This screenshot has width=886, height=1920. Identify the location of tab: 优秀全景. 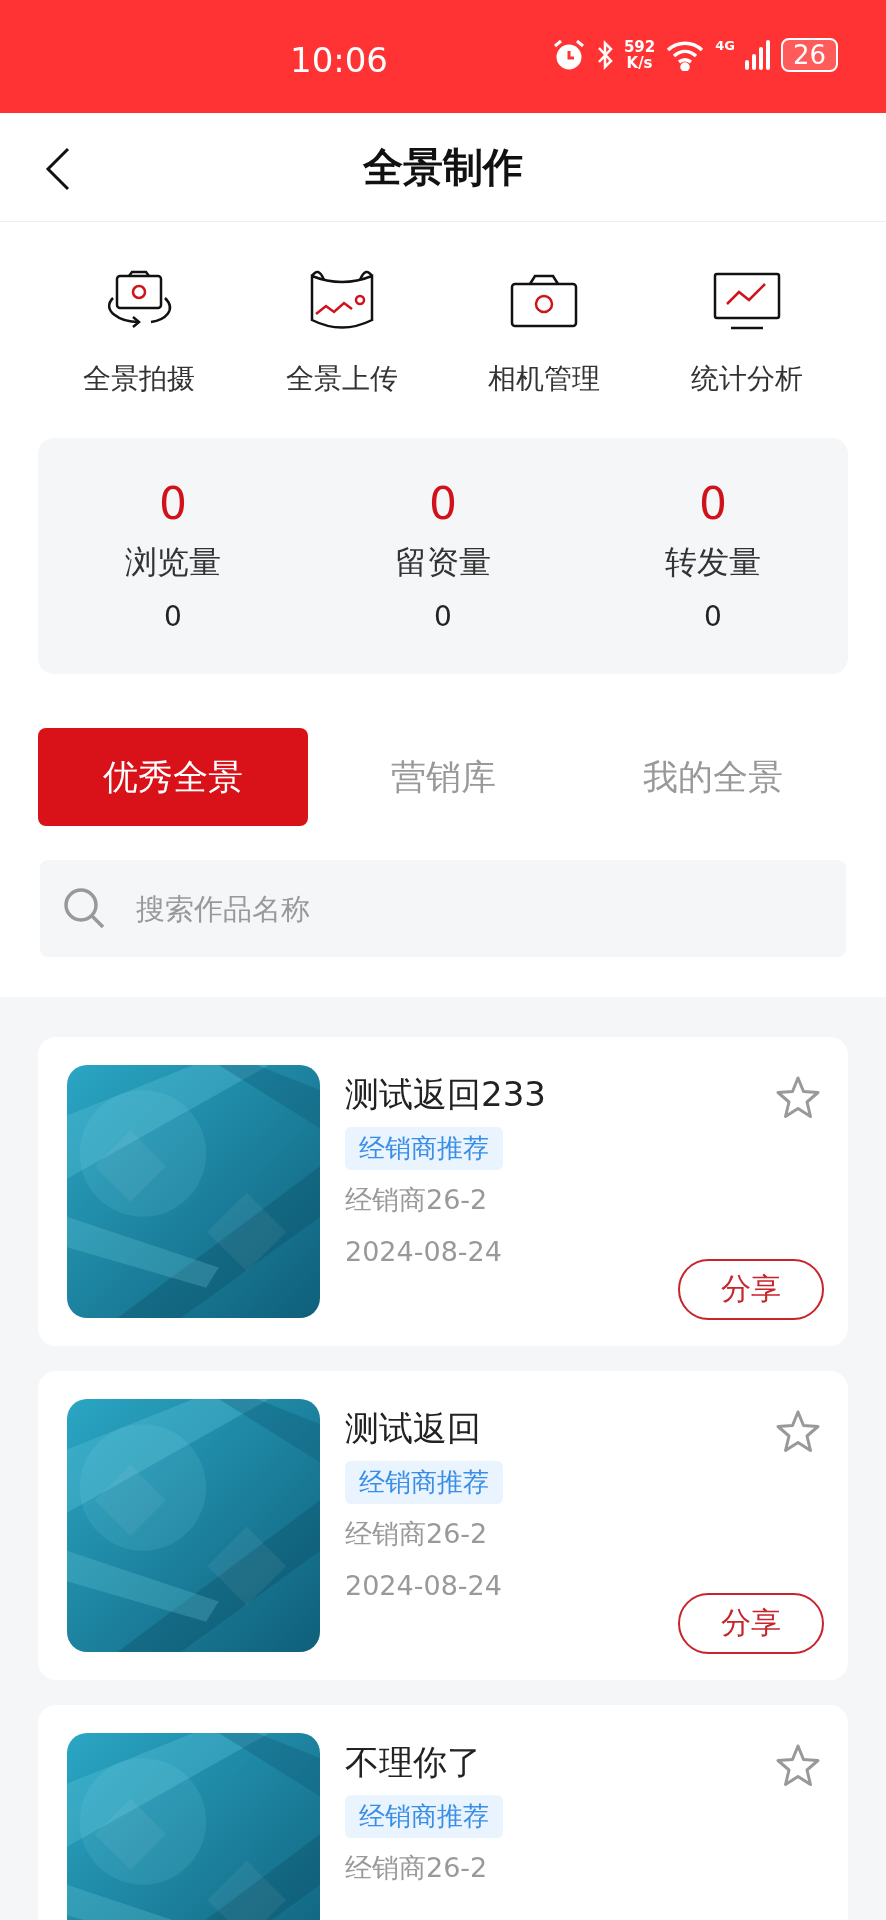
(173, 777).